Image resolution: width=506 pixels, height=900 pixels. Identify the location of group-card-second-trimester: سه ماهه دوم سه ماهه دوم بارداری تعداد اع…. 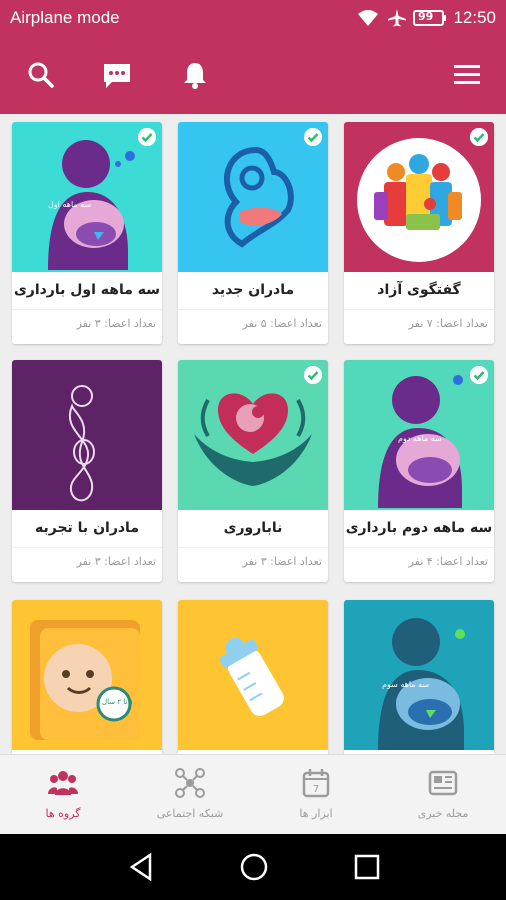
(419, 471).